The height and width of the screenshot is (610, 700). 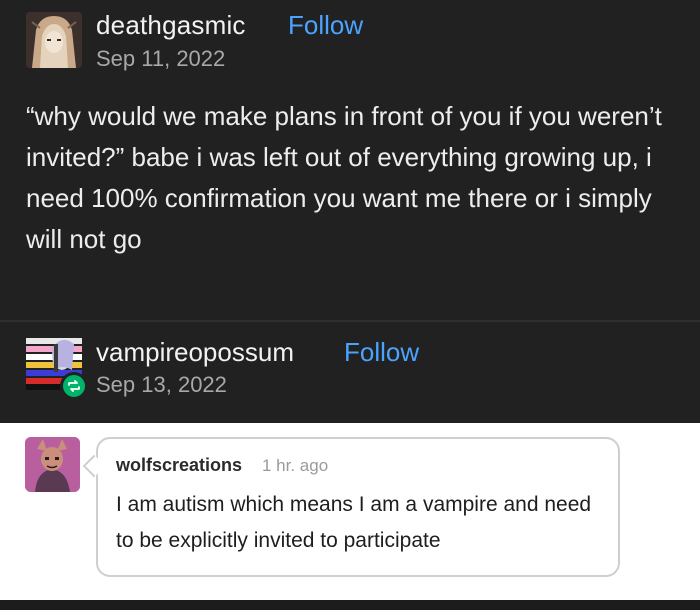 What do you see at coordinates (350, 605) in the screenshot?
I see `bottom-bar` at bounding box center [350, 605].